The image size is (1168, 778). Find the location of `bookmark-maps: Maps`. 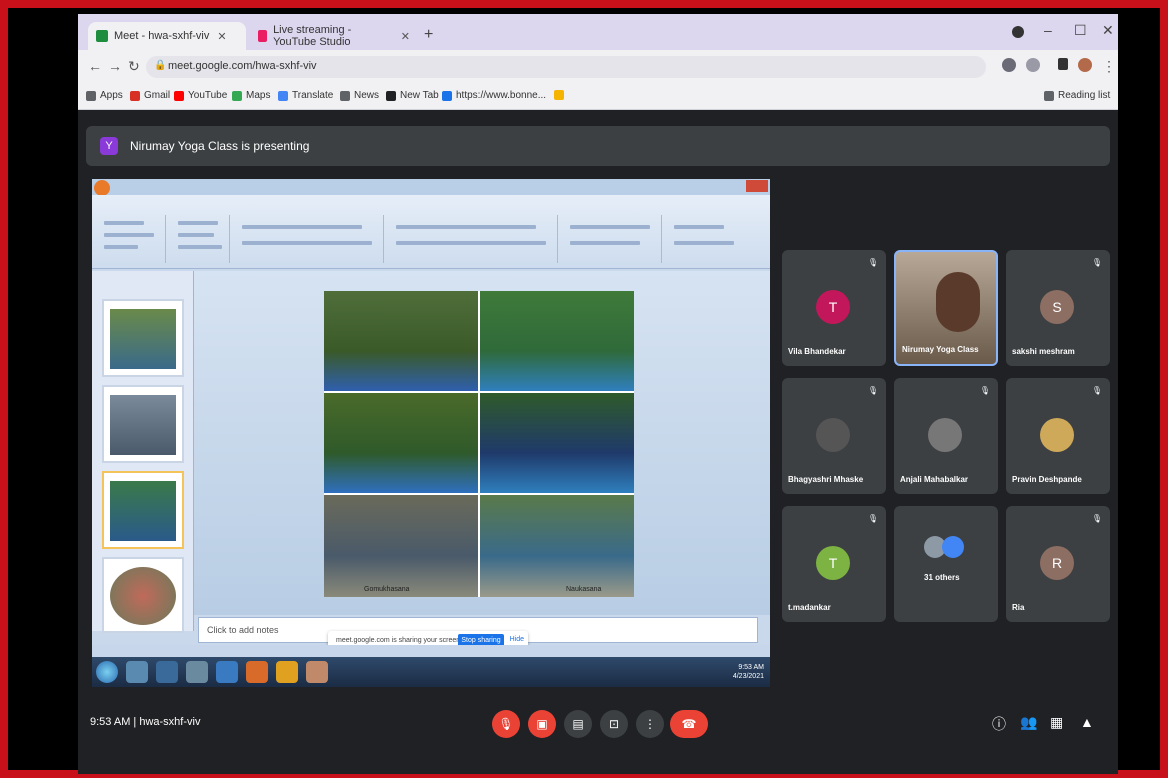

bookmark-maps: Maps is located at coordinates (251, 95).